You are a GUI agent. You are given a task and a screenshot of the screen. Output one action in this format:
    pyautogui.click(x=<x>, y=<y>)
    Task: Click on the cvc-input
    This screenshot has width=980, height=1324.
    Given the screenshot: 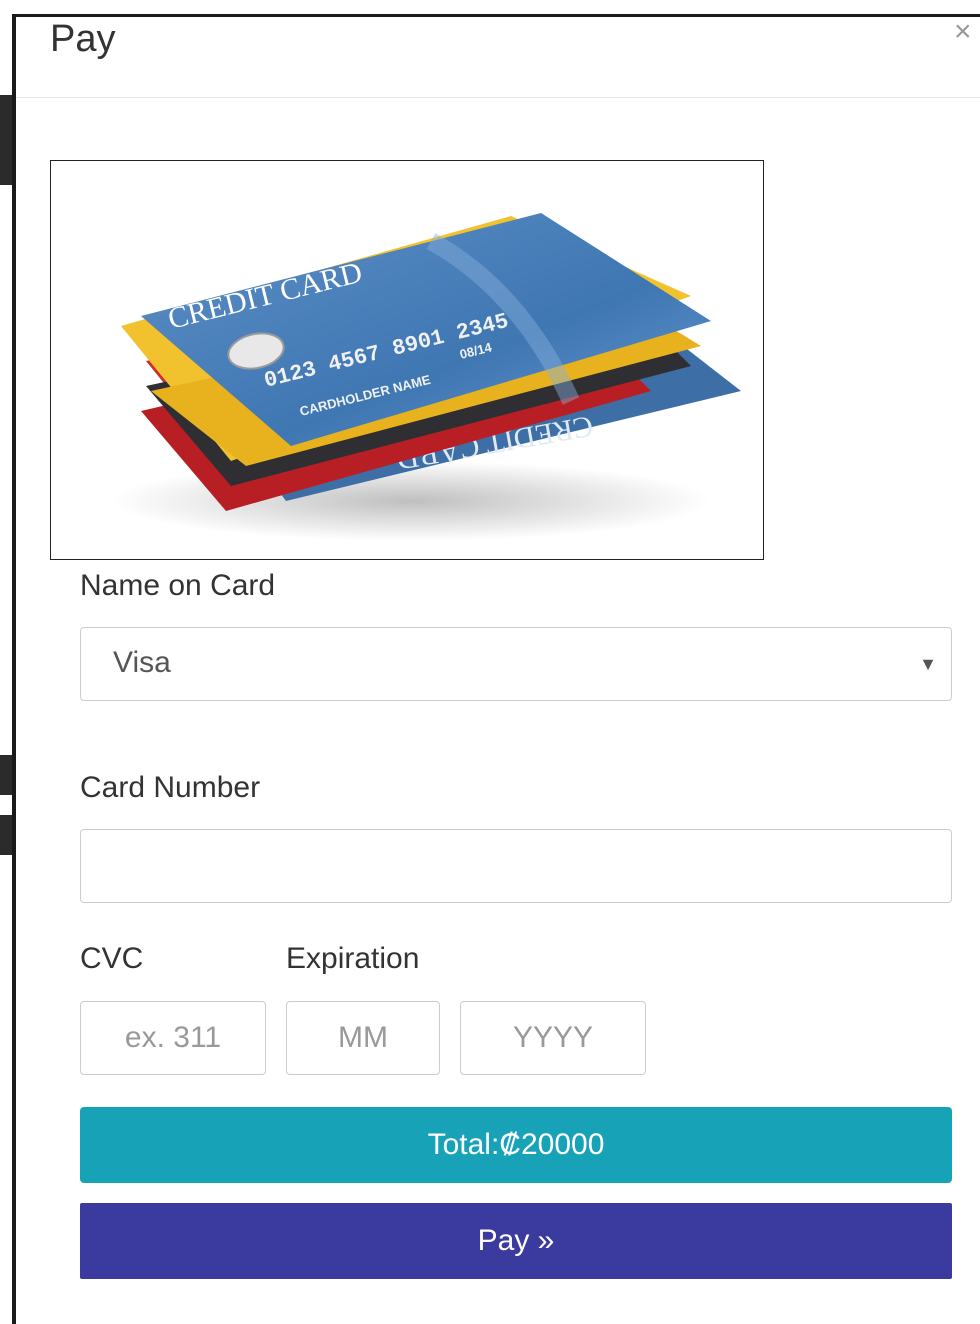 What is the action you would take?
    pyautogui.click(x=173, y=1038)
    